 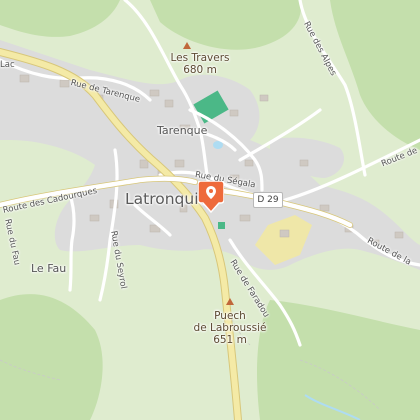 I want to click on place-le-fau: Le Fau, so click(x=49, y=268).